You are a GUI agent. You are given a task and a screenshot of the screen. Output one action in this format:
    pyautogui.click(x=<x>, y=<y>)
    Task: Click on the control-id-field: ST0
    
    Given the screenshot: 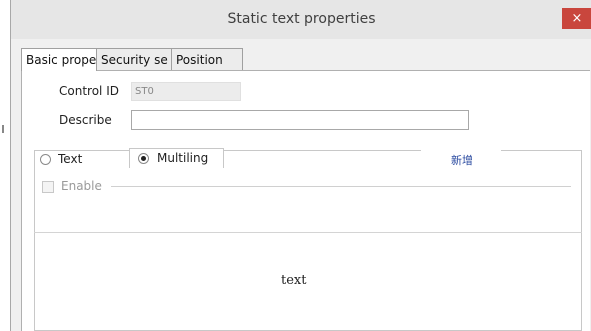 What is the action you would take?
    pyautogui.click(x=186, y=91)
    